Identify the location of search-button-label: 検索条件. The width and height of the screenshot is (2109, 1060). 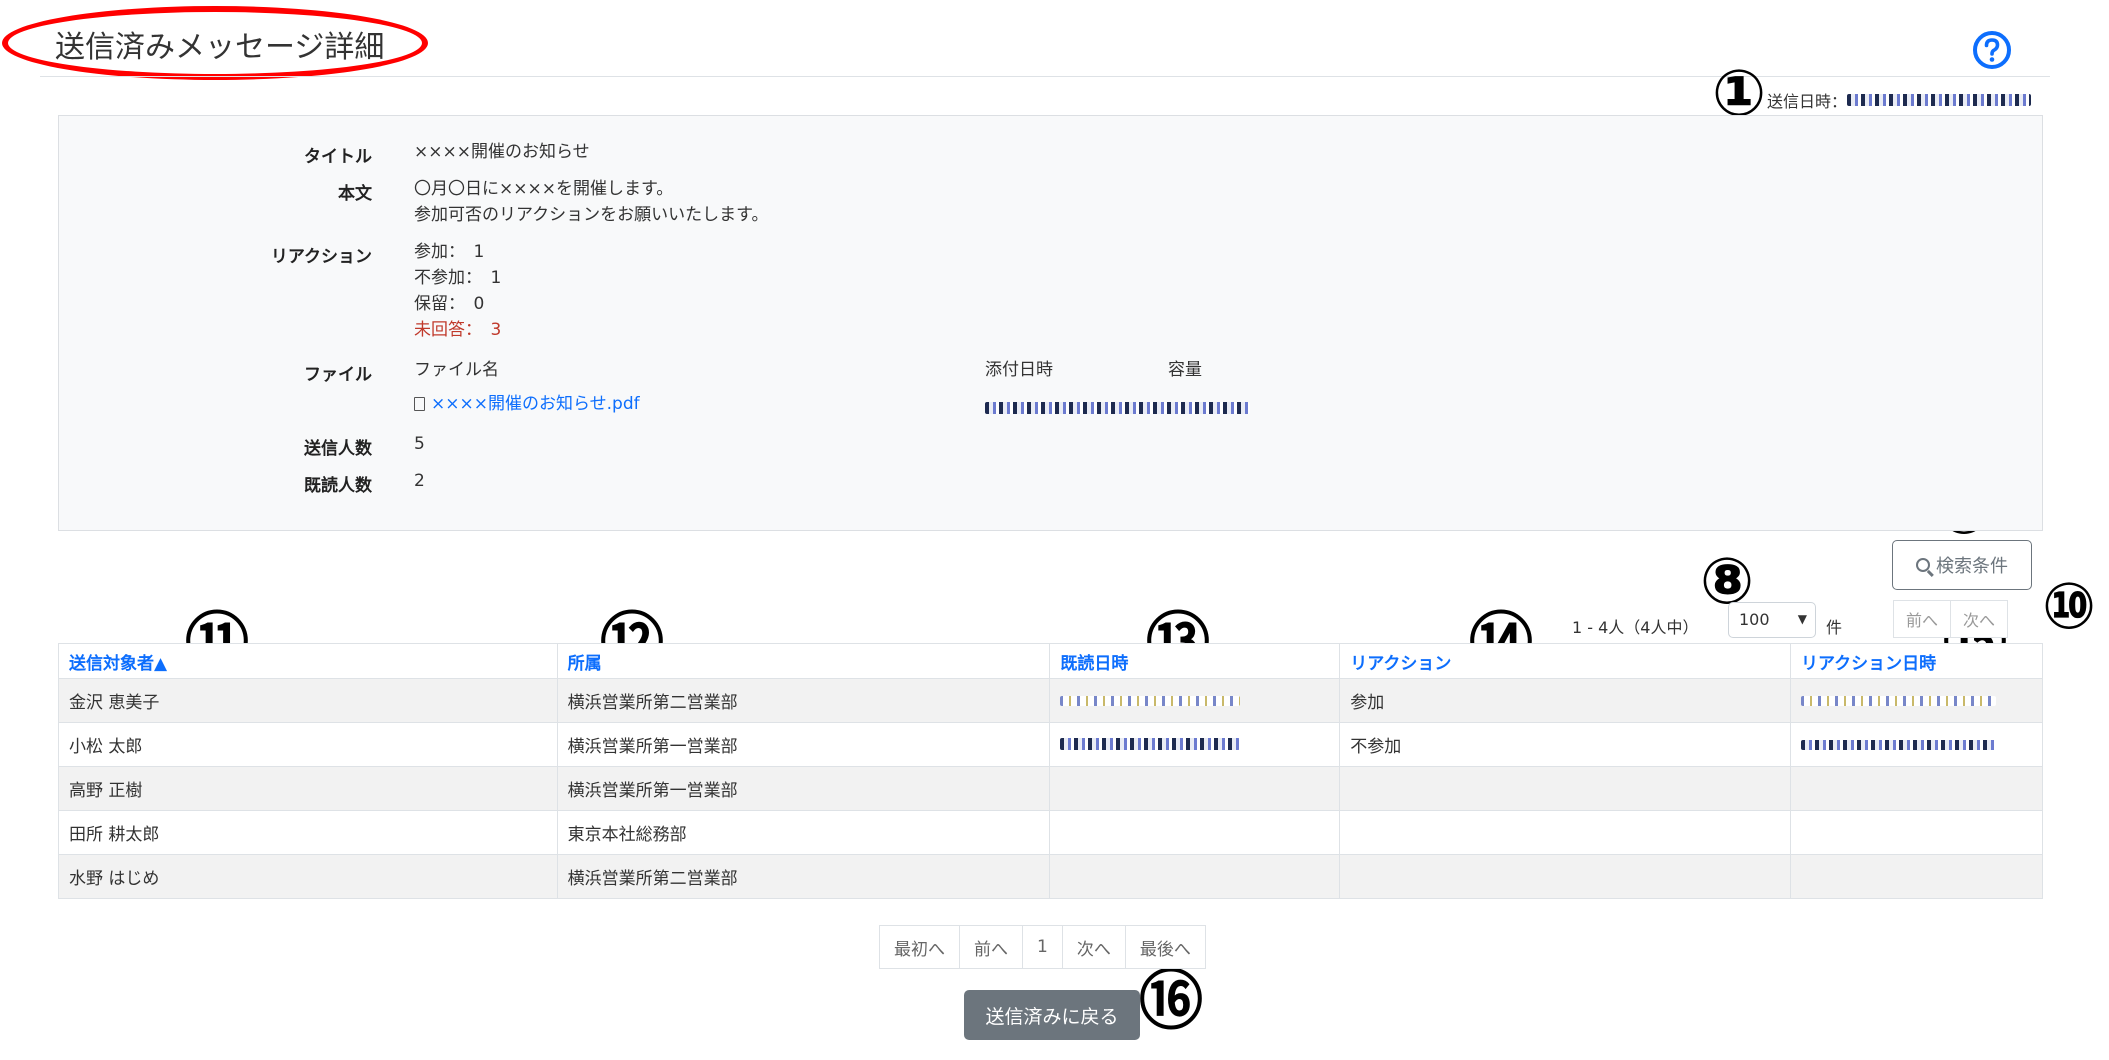
(1972, 566).